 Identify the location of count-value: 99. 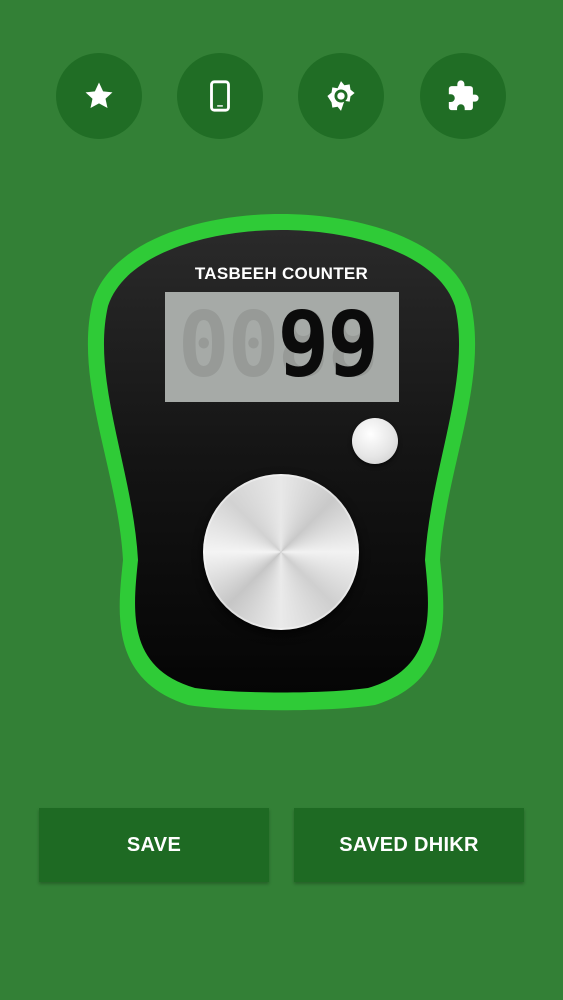
(328, 345).